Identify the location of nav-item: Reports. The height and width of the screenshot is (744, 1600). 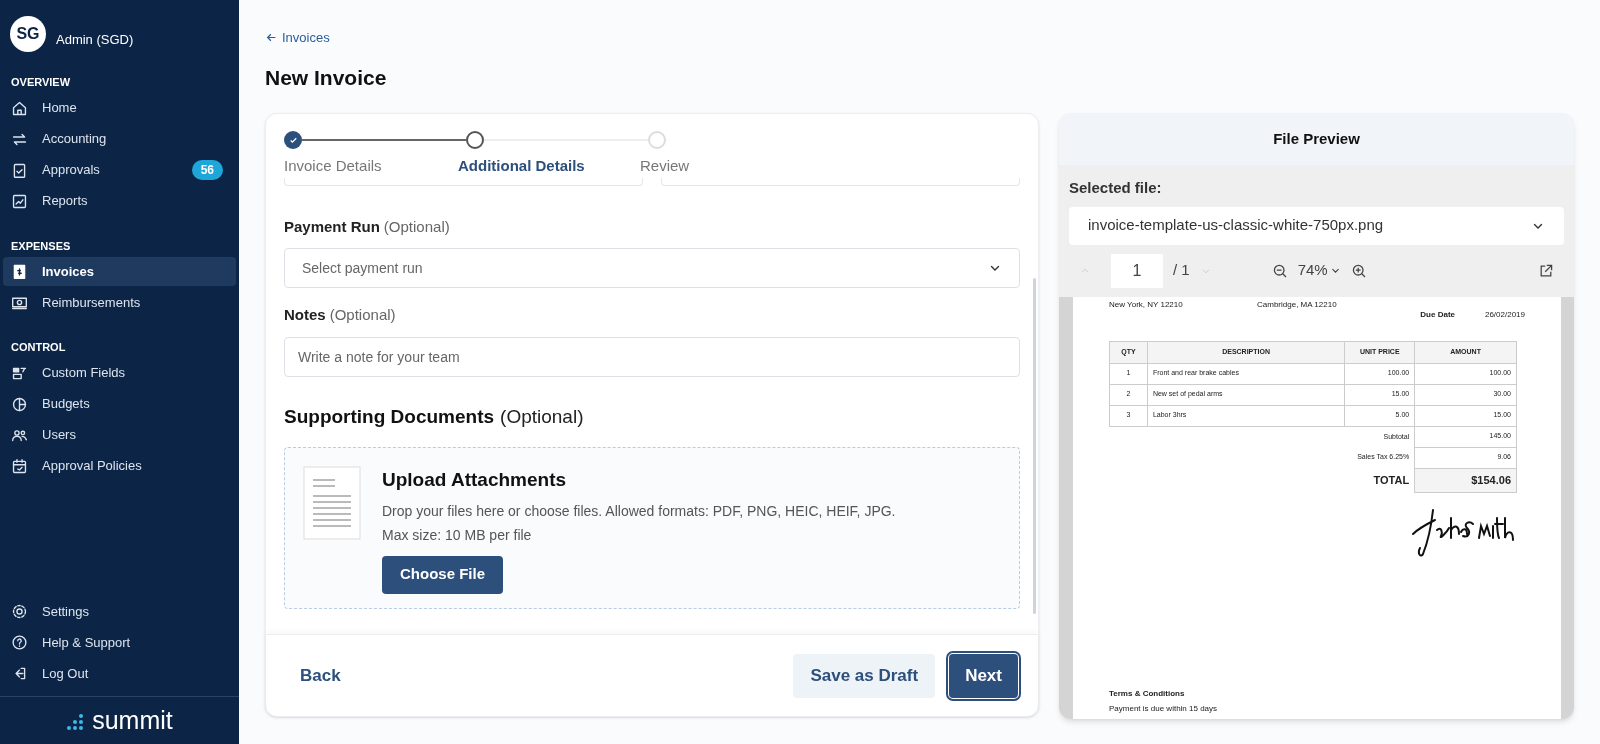
(119, 201).